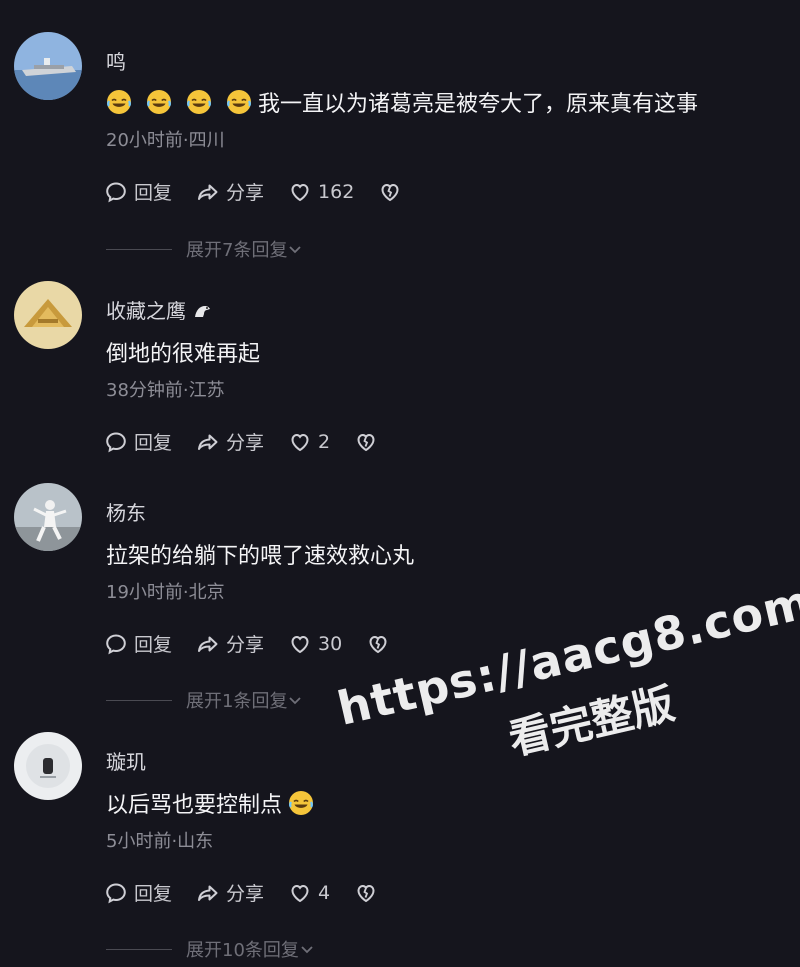 The image size is (800, 967). I want to click on like-button: 2, so click(309, 442).